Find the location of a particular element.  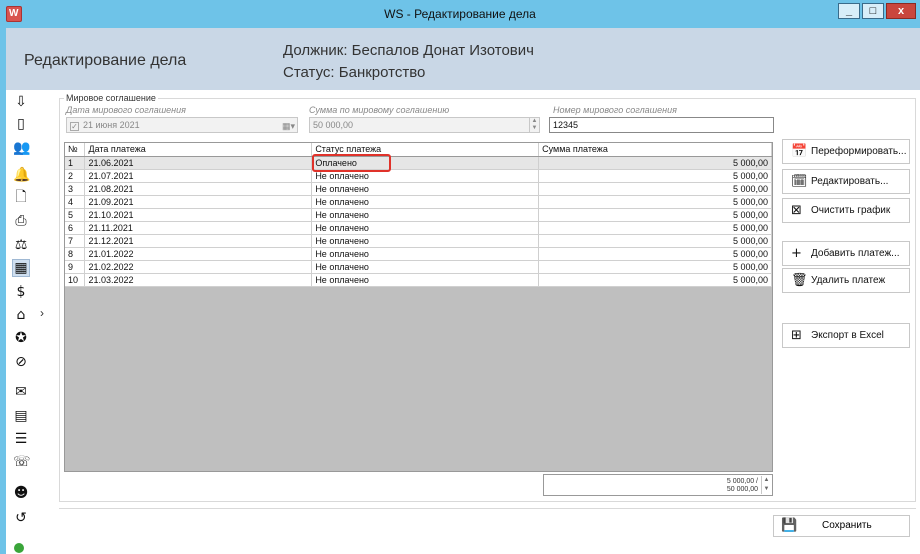

date-field: ✓ 21 июня 2021 ▦▾ is located at coordinates (182, 125).